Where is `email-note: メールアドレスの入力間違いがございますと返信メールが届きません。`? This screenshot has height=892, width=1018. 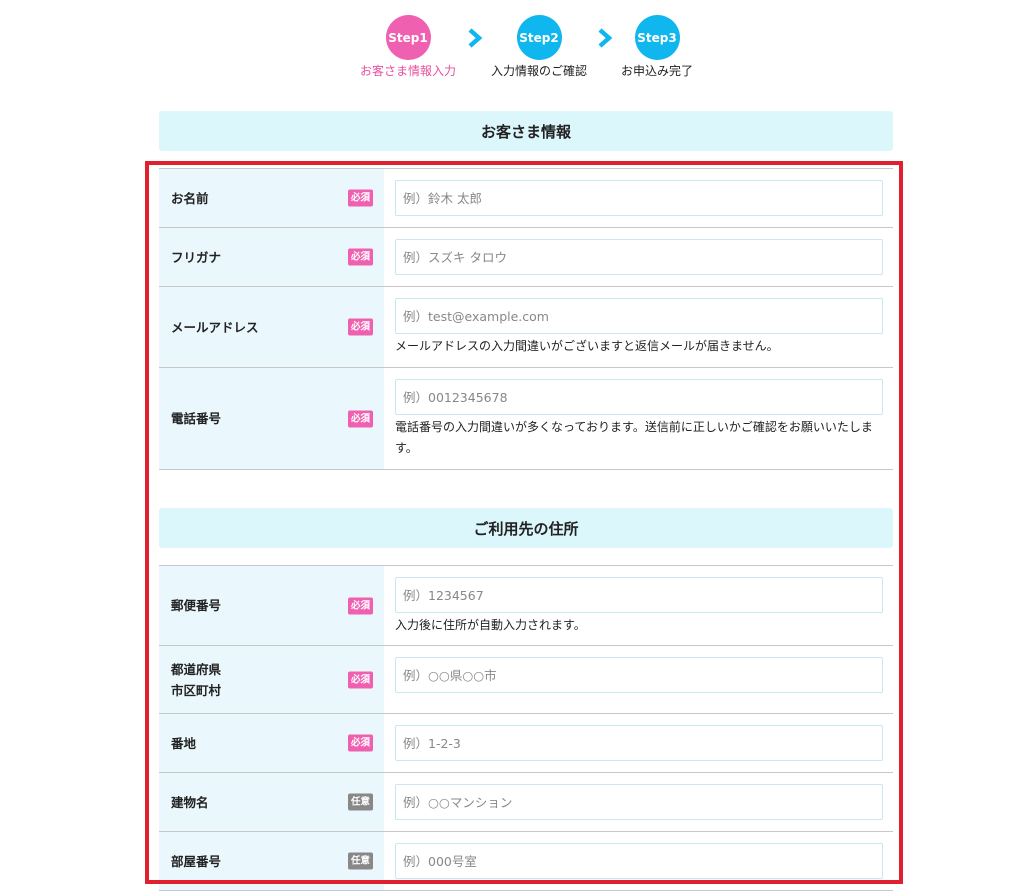
email-note: メールアドレスの入力間違いがございますと返信メールが届きません。 is located at coordinates (587, 346).